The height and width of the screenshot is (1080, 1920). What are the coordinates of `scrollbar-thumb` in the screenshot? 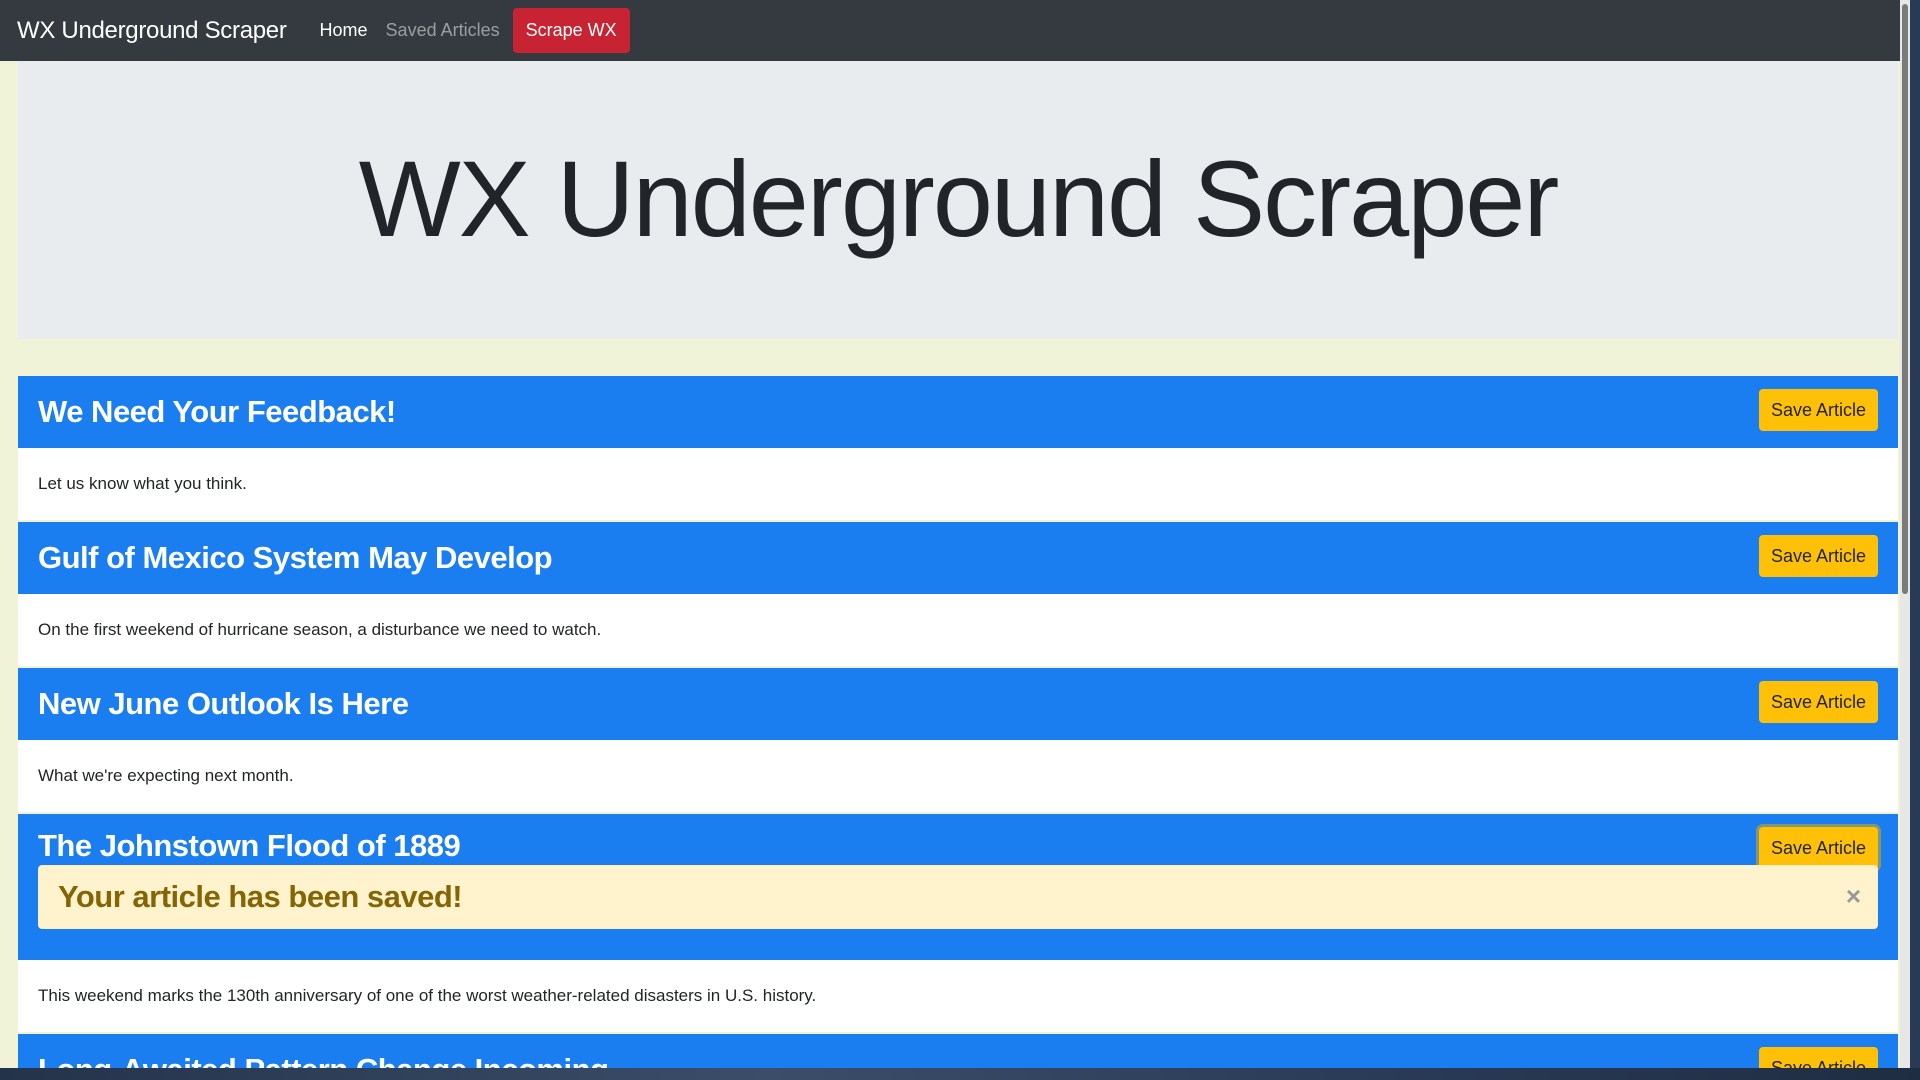 It's located at (1905, 299).